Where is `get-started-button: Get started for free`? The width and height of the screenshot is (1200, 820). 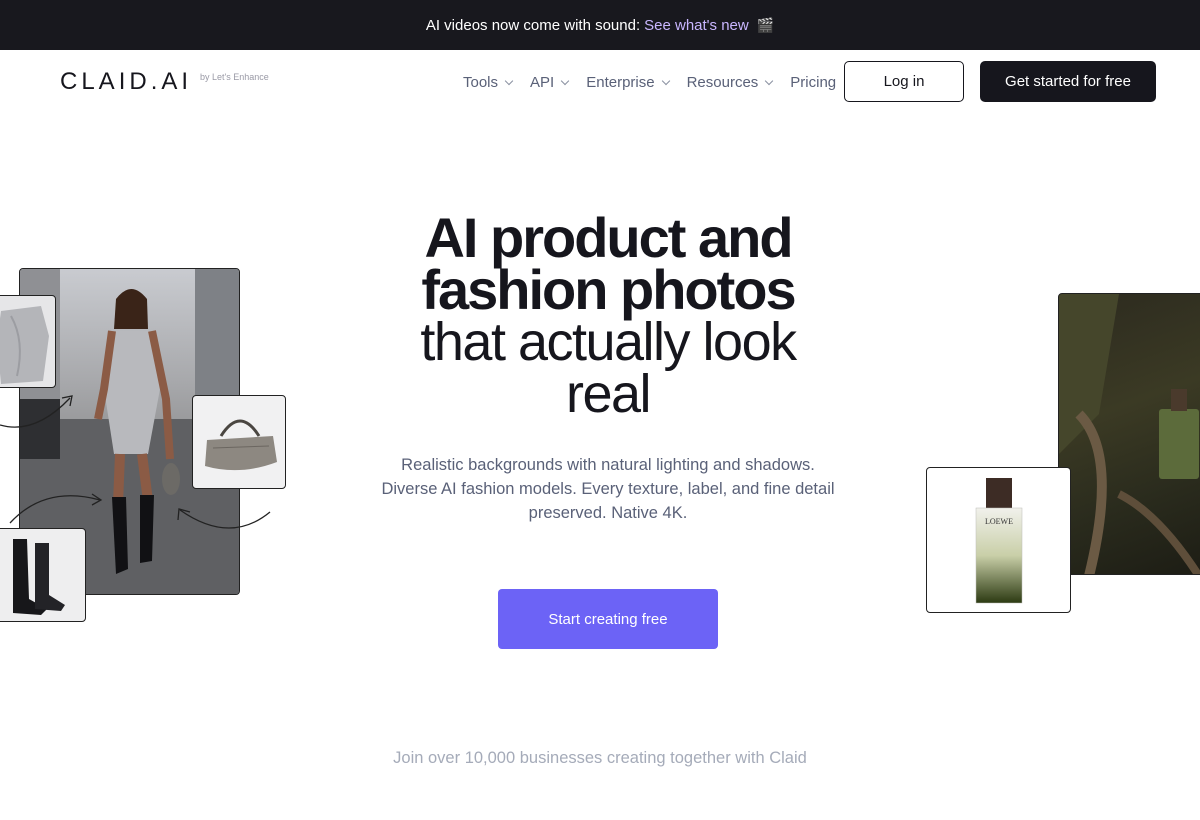 get-started-button: Get started for free is located at coordinates (1068, 81).